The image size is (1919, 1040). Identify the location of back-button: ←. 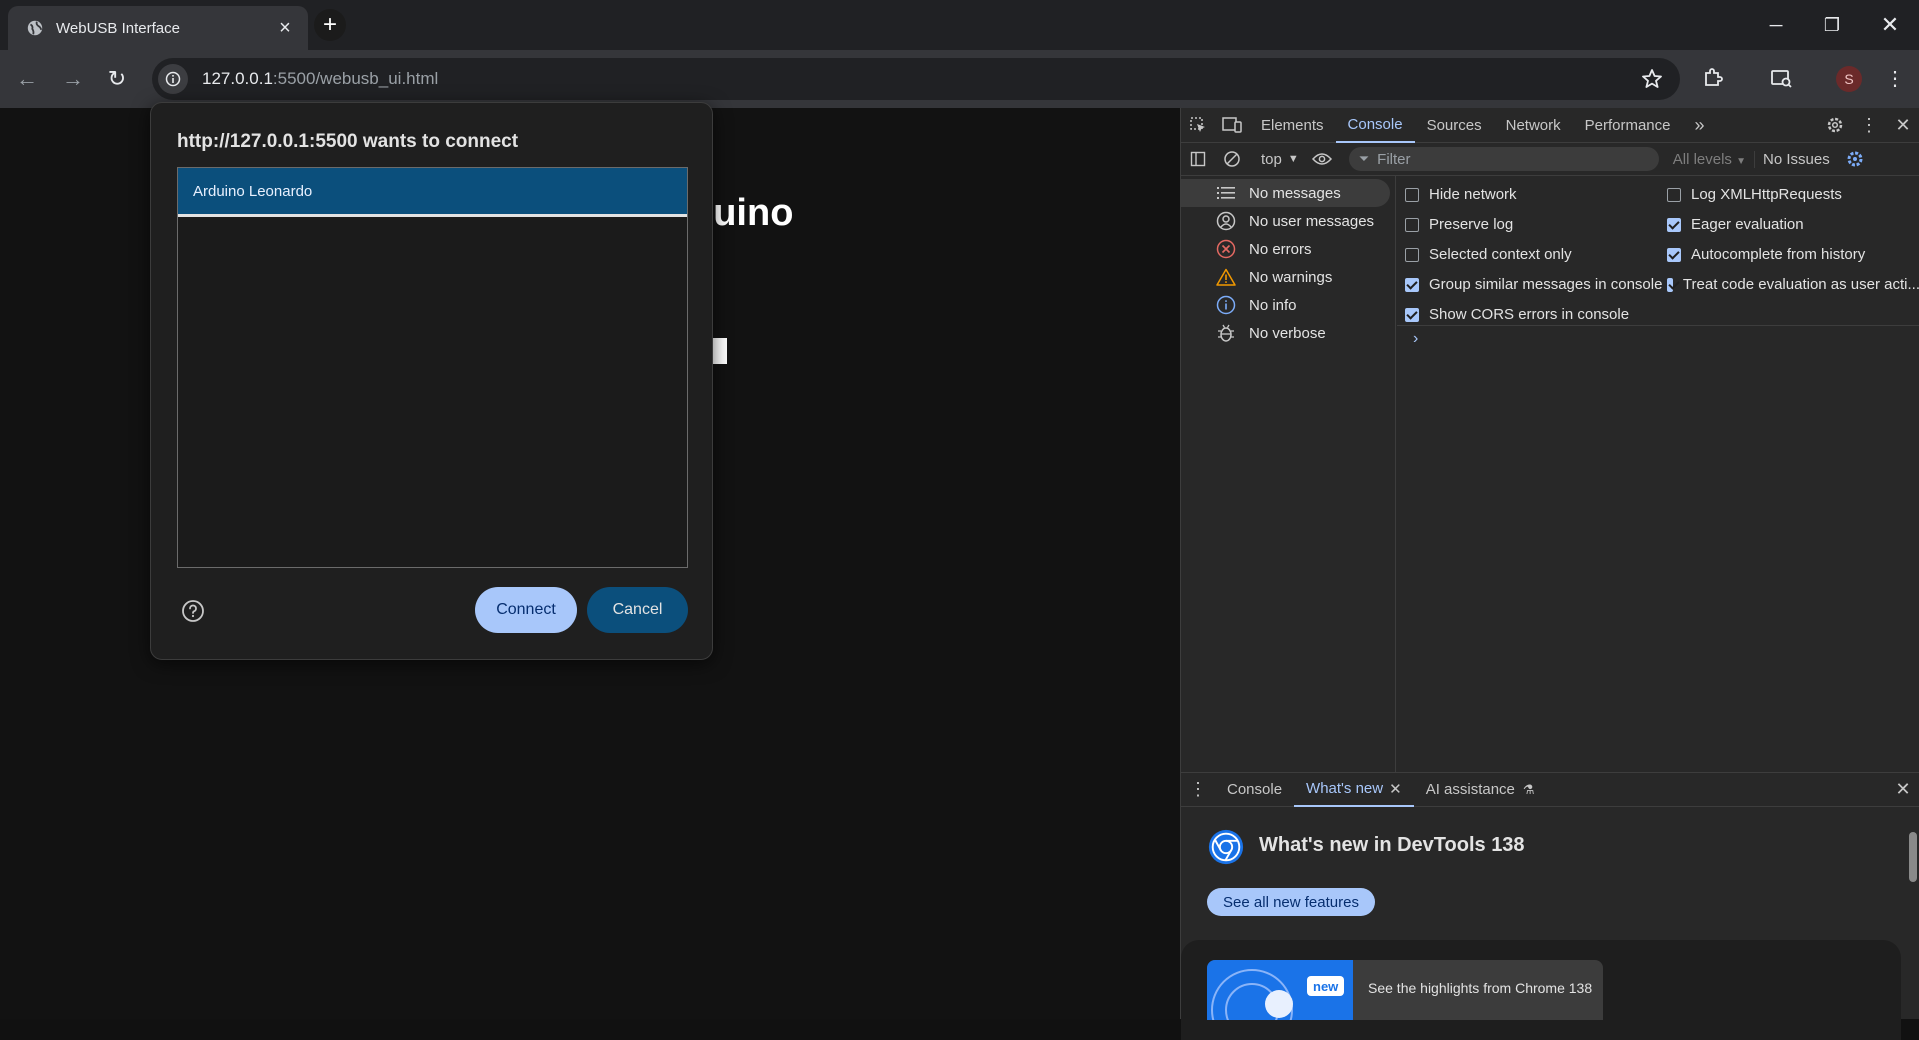
(27, 79).